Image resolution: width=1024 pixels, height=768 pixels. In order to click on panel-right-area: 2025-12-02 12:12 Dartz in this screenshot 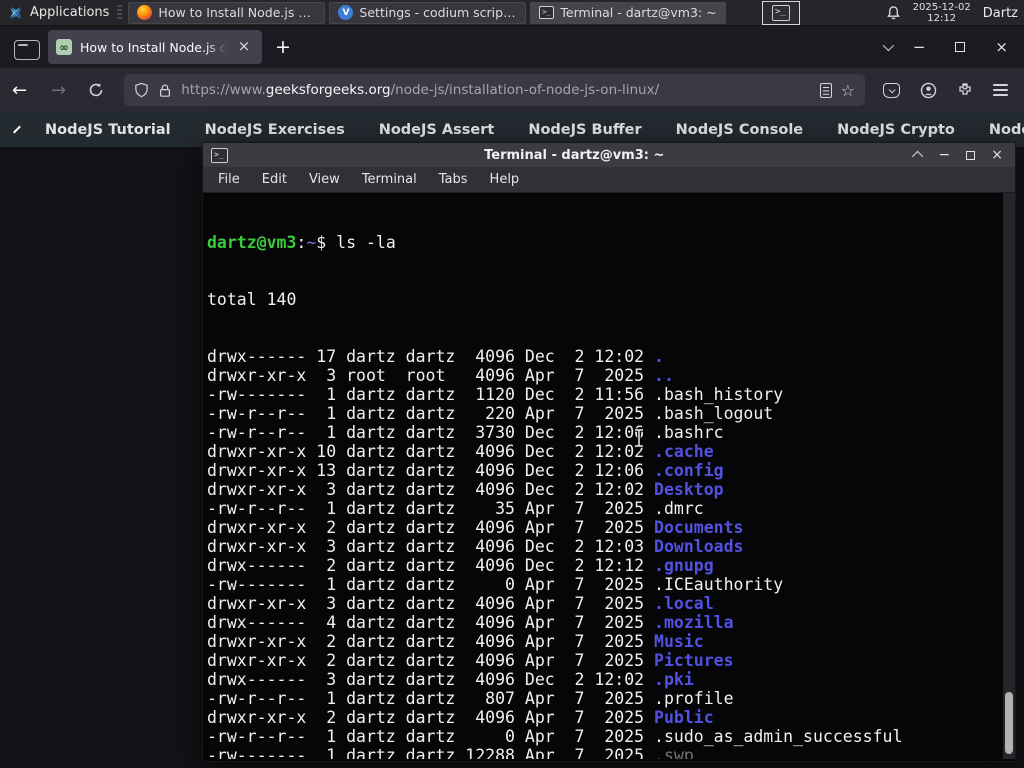, I will do `click(952, 13)`.